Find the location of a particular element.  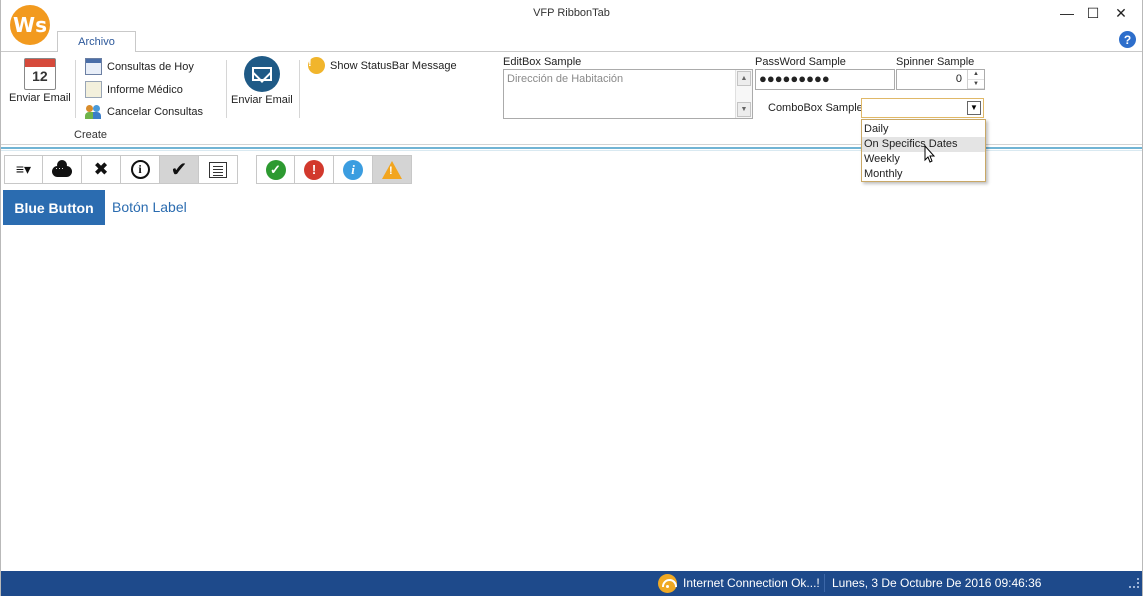

help-icon: ? is located at coordinates (1127, 39).